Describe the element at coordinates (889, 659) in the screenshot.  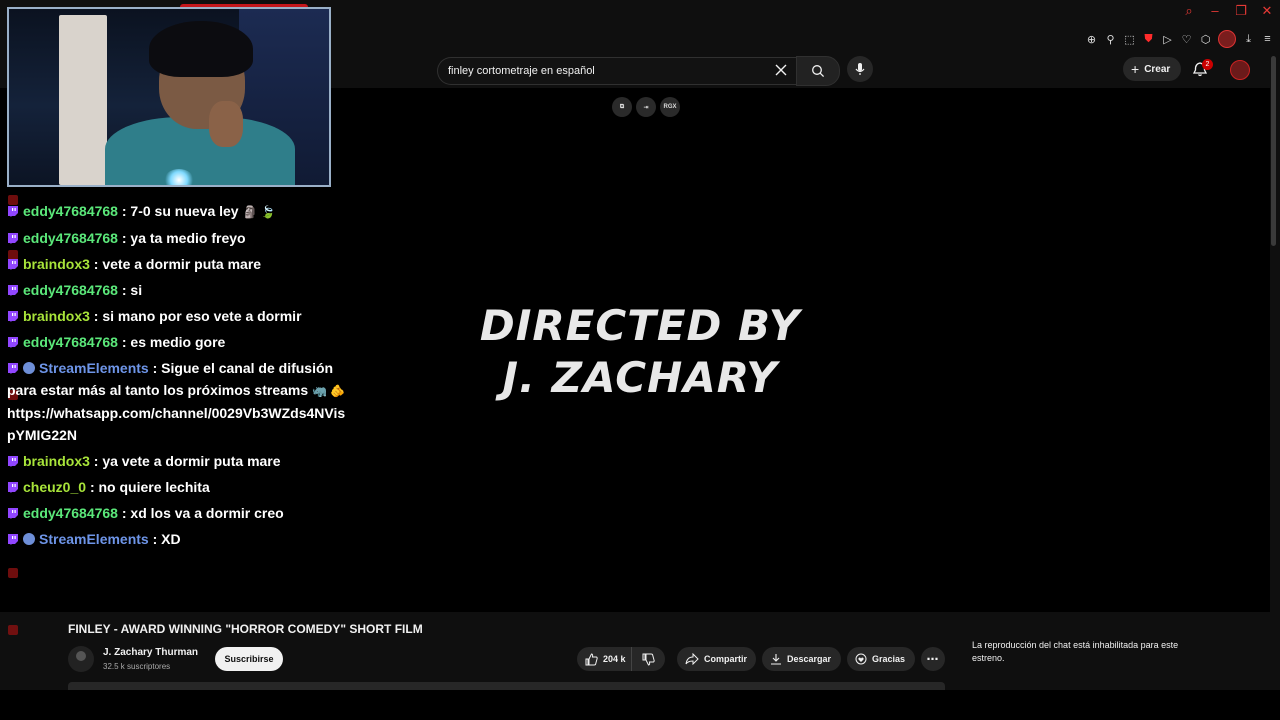
I see `thanks-label: Gracias` at that location.